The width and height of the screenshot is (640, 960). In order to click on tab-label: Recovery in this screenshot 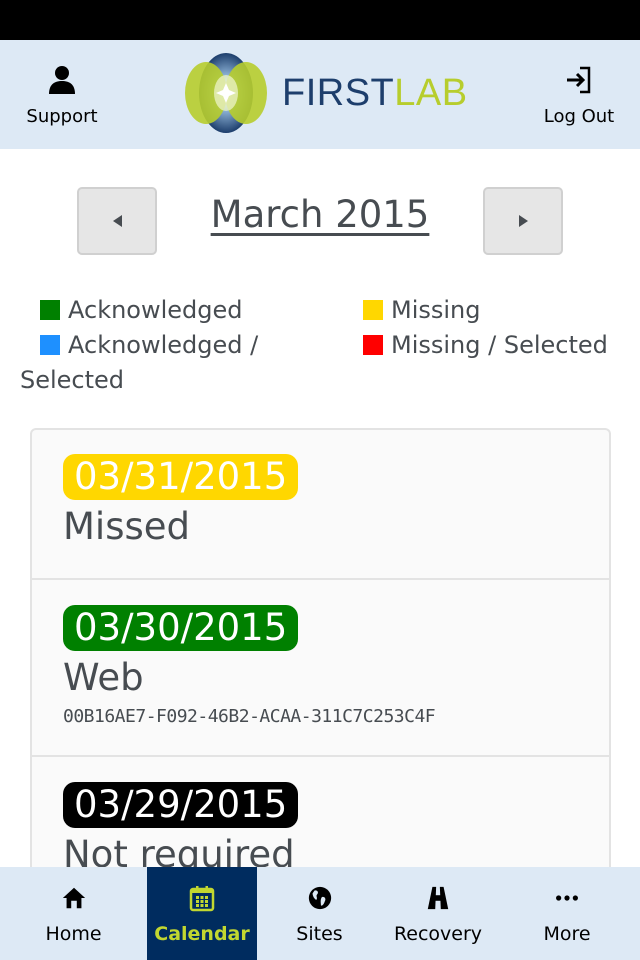, I will do `click(438, 934)`.